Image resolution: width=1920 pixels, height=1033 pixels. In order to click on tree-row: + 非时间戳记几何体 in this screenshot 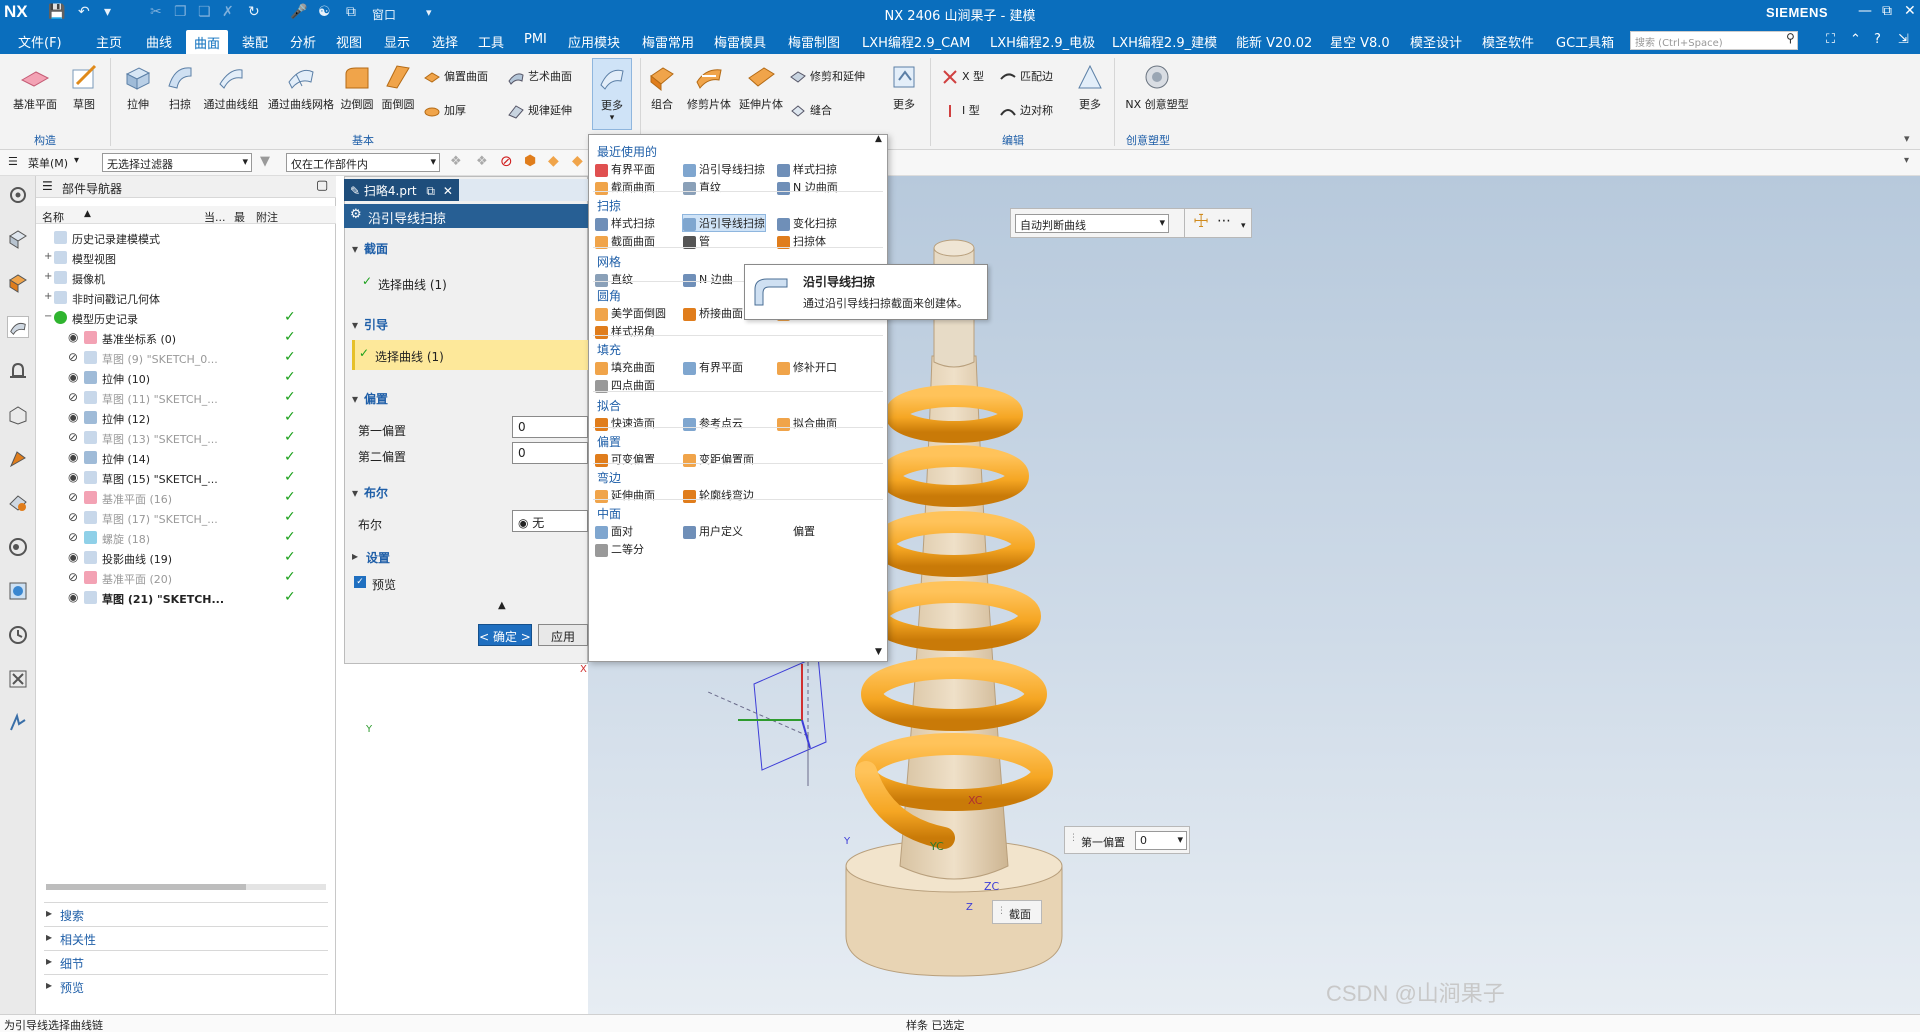, I will do `click(186, 298)`.